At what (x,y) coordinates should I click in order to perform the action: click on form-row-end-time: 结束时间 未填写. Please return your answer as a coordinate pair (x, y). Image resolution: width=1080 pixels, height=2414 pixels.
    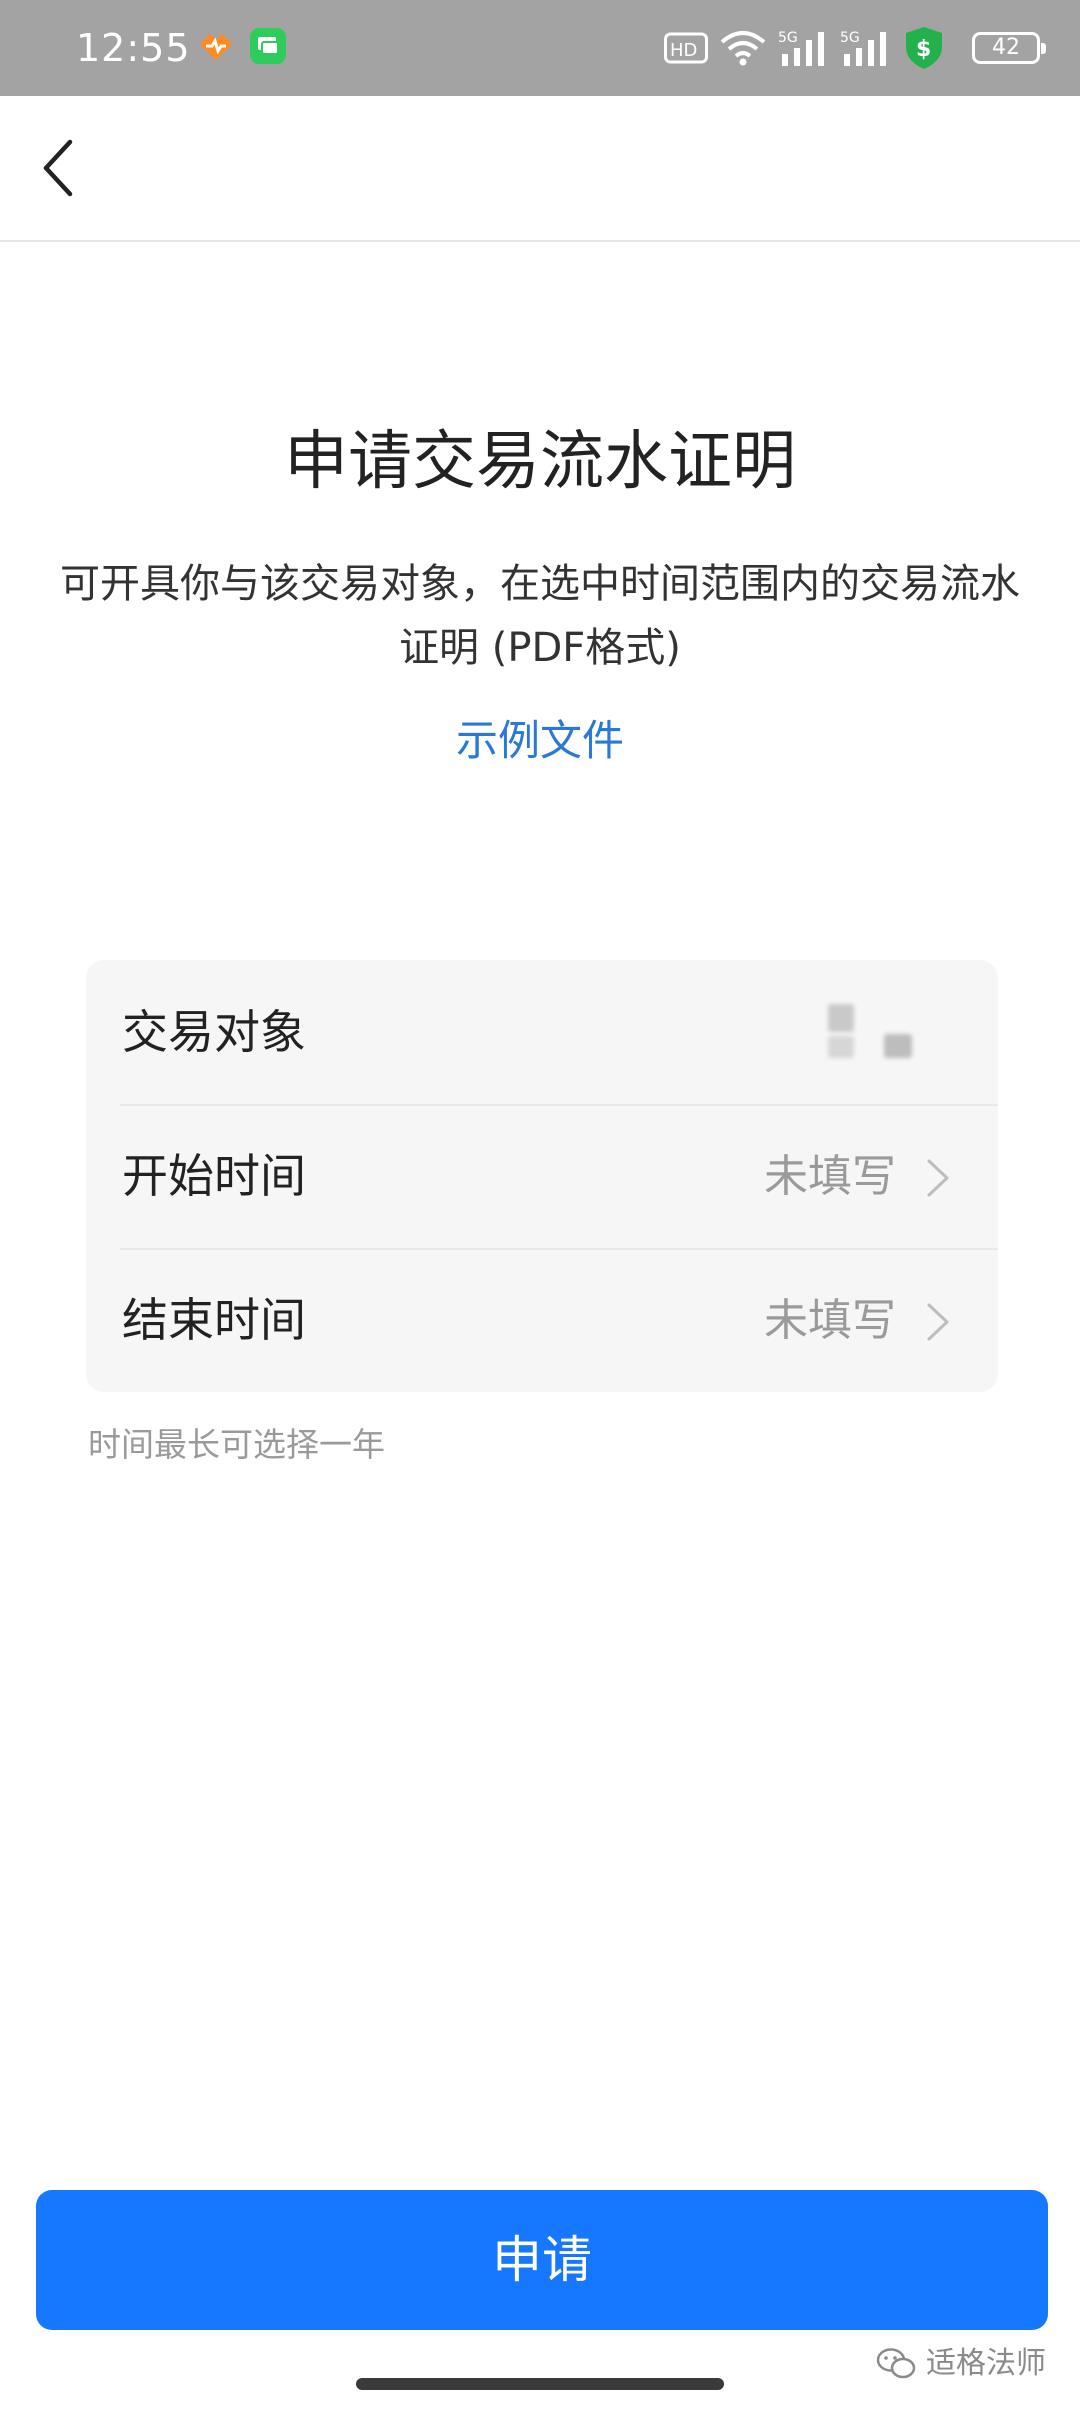
    Looking at the image, I should click on (542, 1320).